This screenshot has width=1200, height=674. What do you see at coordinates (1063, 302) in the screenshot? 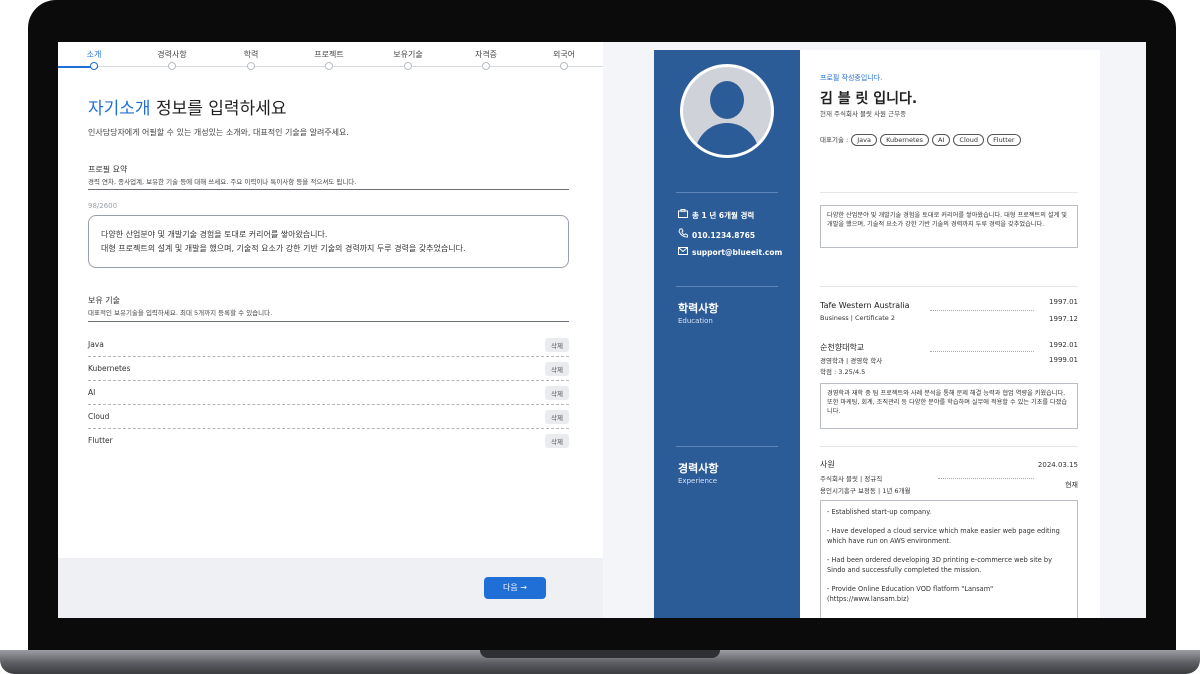
I see `edu1-start: 1997.01` at bounding box center [1063, 302].